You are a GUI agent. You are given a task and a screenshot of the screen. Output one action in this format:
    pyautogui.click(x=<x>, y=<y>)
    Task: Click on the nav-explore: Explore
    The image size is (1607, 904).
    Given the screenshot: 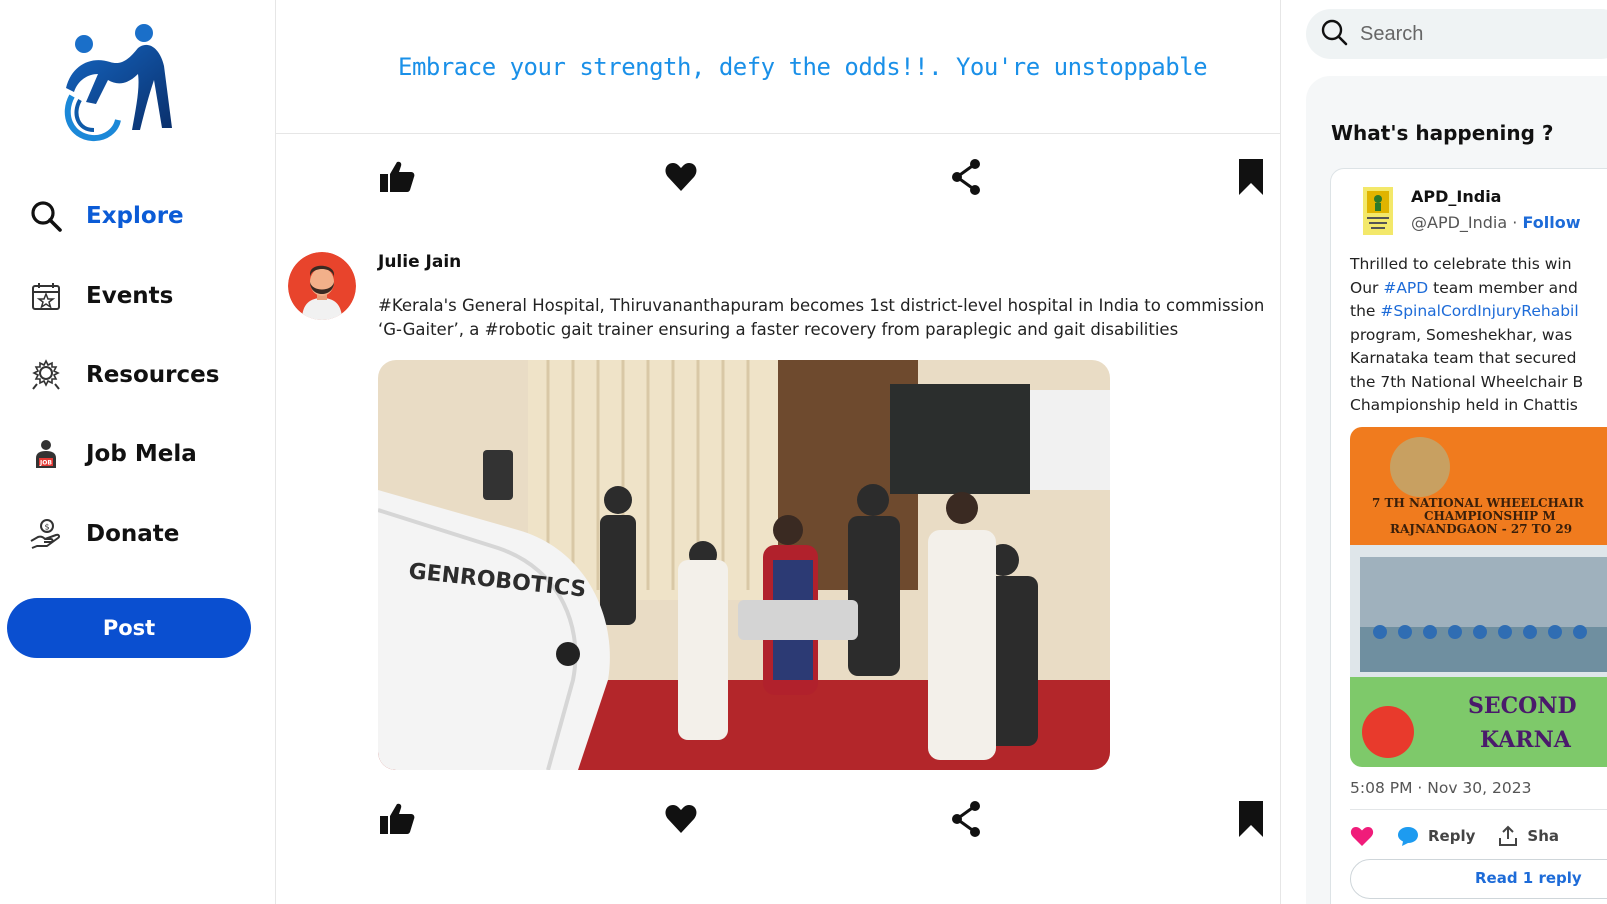 What is the action you would take?
    pyautogui.click(x=106, y=216)
    